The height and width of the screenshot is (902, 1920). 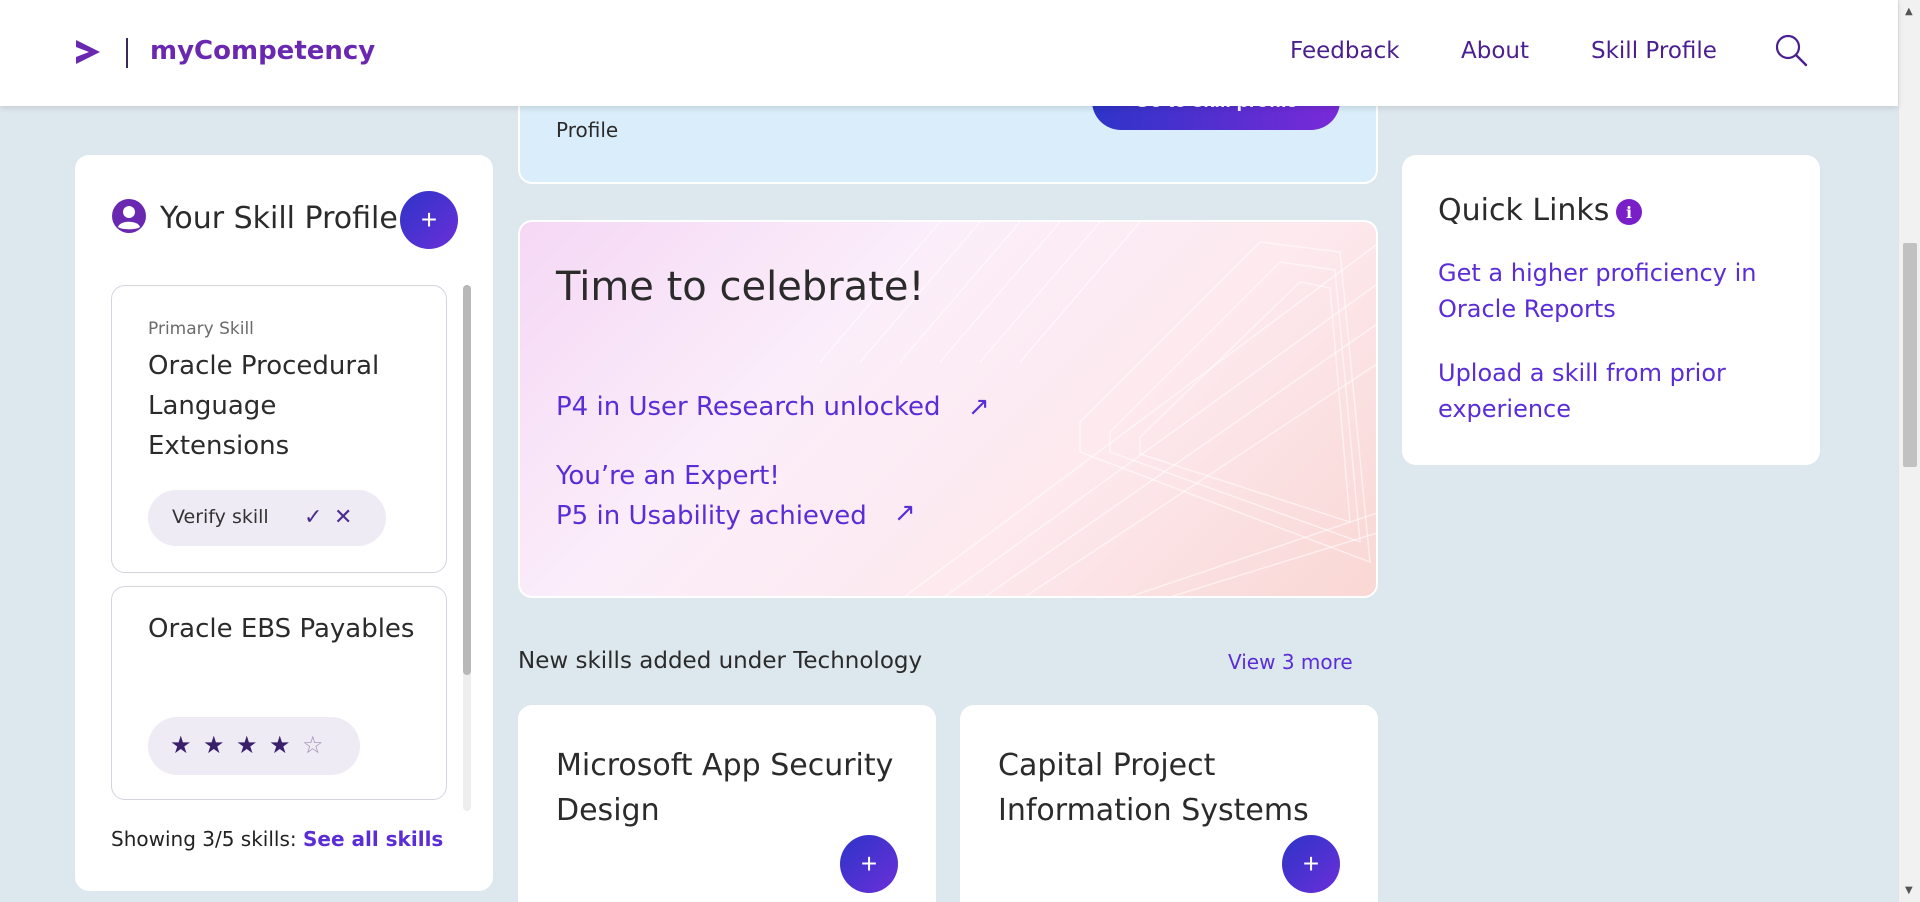 I want to click on scroll-thumb, so click(x=1910, y=355).